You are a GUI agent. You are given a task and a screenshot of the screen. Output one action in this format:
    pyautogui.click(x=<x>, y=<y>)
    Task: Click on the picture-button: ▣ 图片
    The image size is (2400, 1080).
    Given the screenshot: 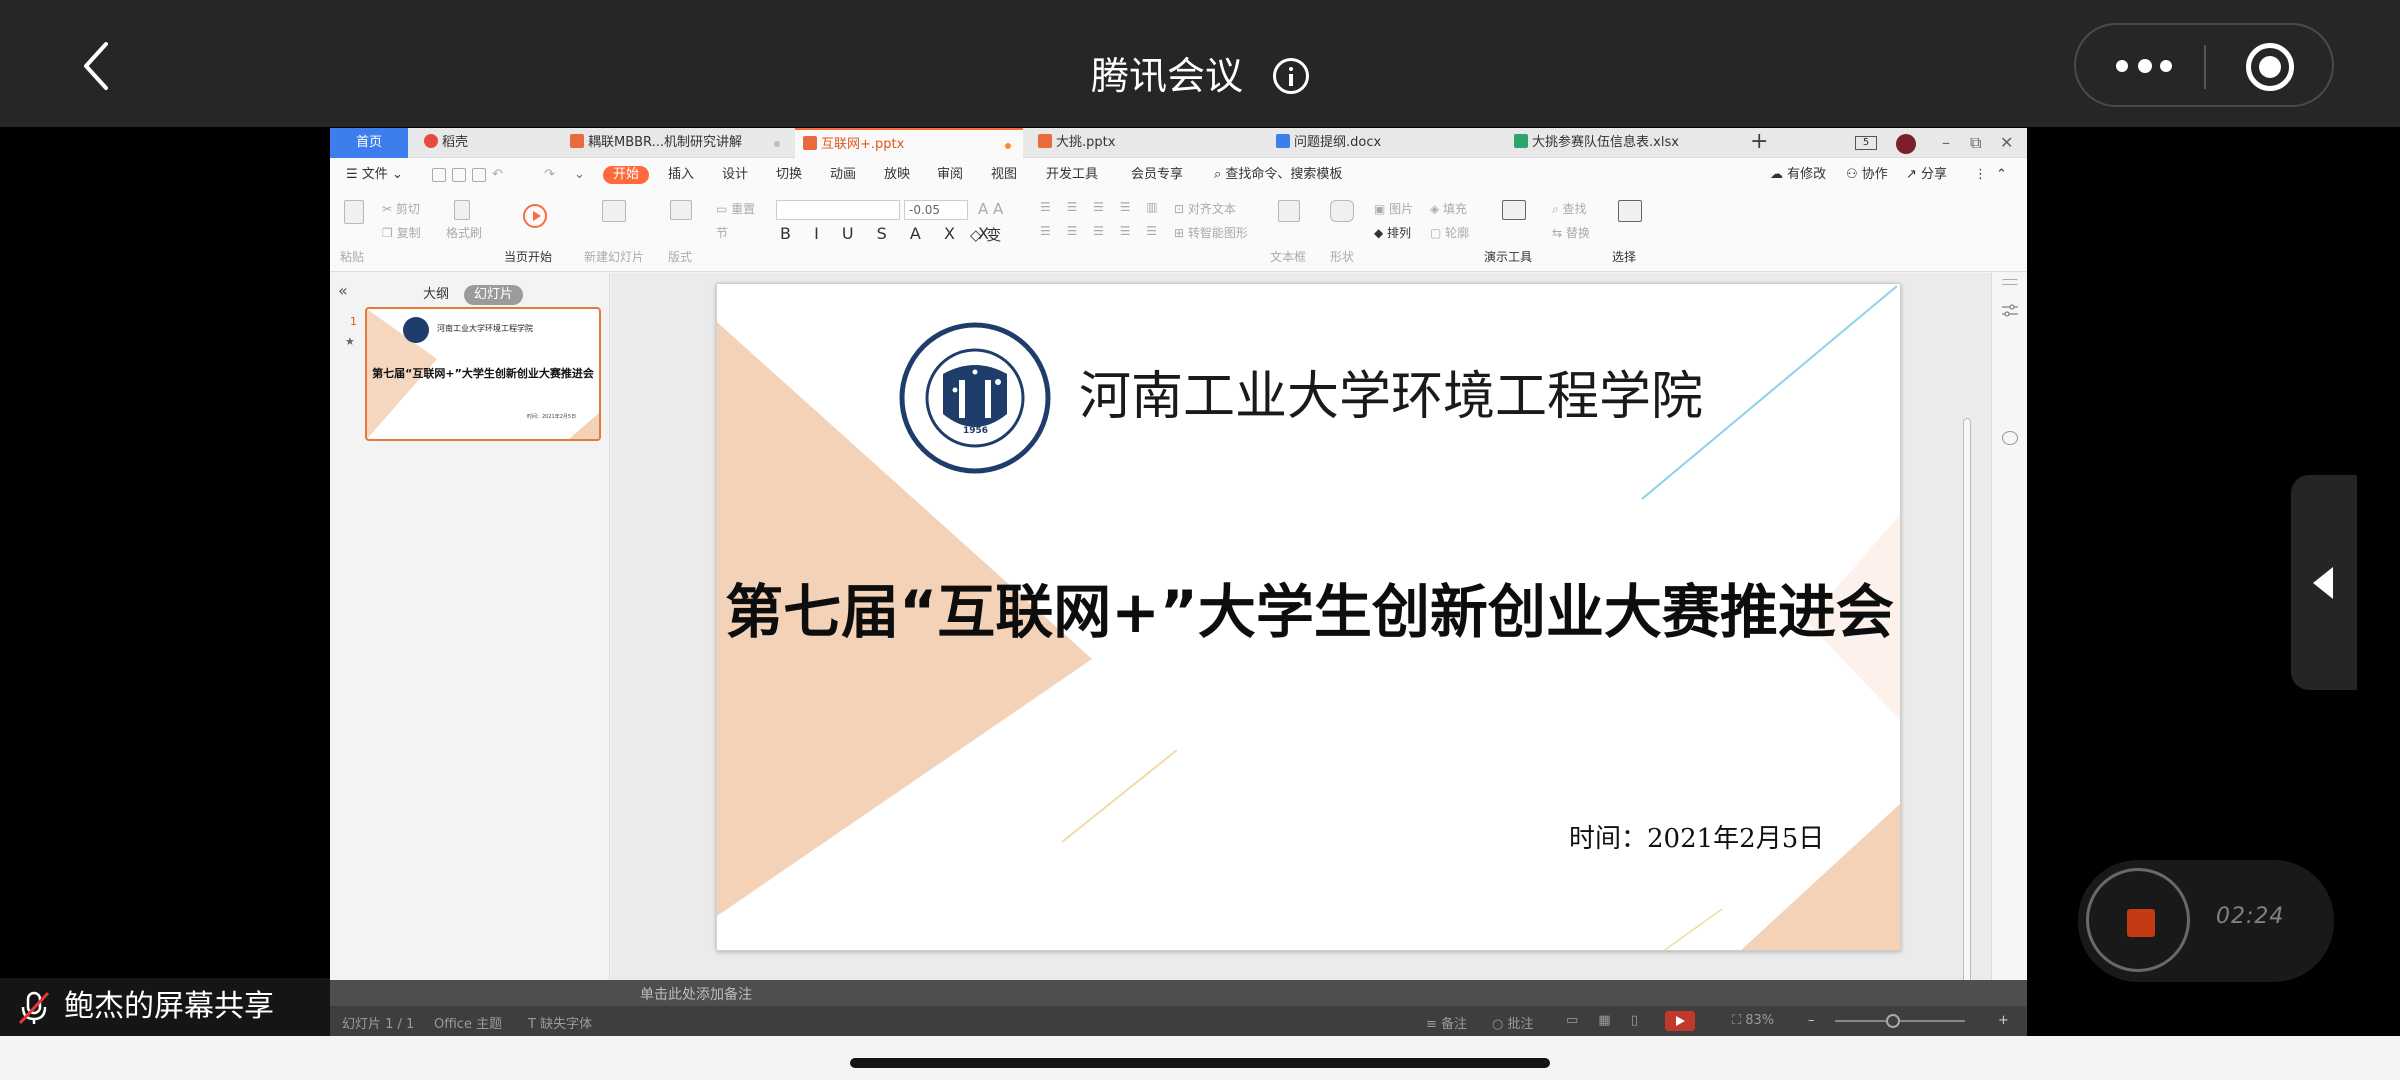 What is the action you would take?
    pyautogui.click(x=1393, y=208)
    